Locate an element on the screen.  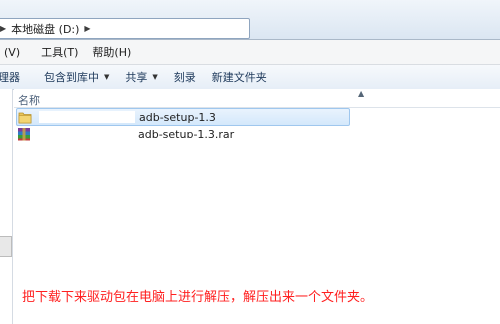
include-in-library-button: 包含到库中 ▼ is located at coordinates (76, 77).